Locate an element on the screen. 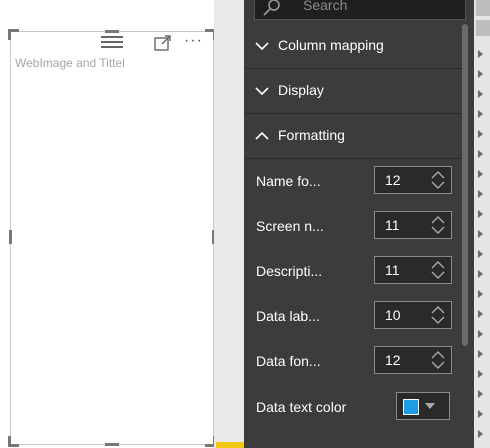  data-text-color-label: Data text color is located at coordinates (301, 407).